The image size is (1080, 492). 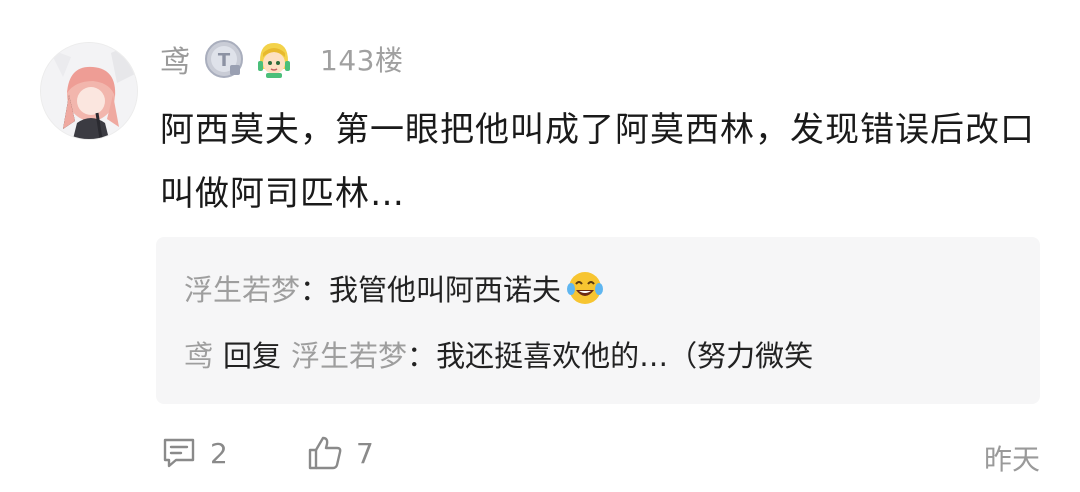 I want to click on comment-count: 2, so click(x=219, y=453).